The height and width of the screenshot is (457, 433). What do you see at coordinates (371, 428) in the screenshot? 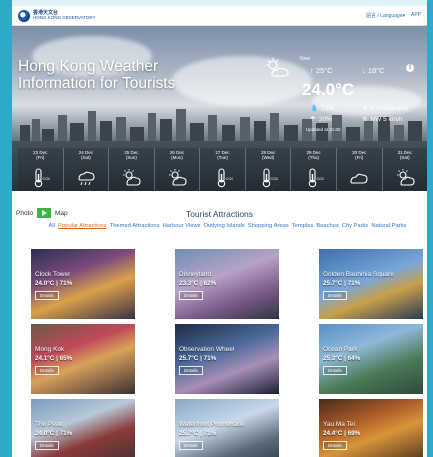
I see `attraction-card: Yau Ma Tei 24.4°C | 69% Details` at bounding box center [371, 428].